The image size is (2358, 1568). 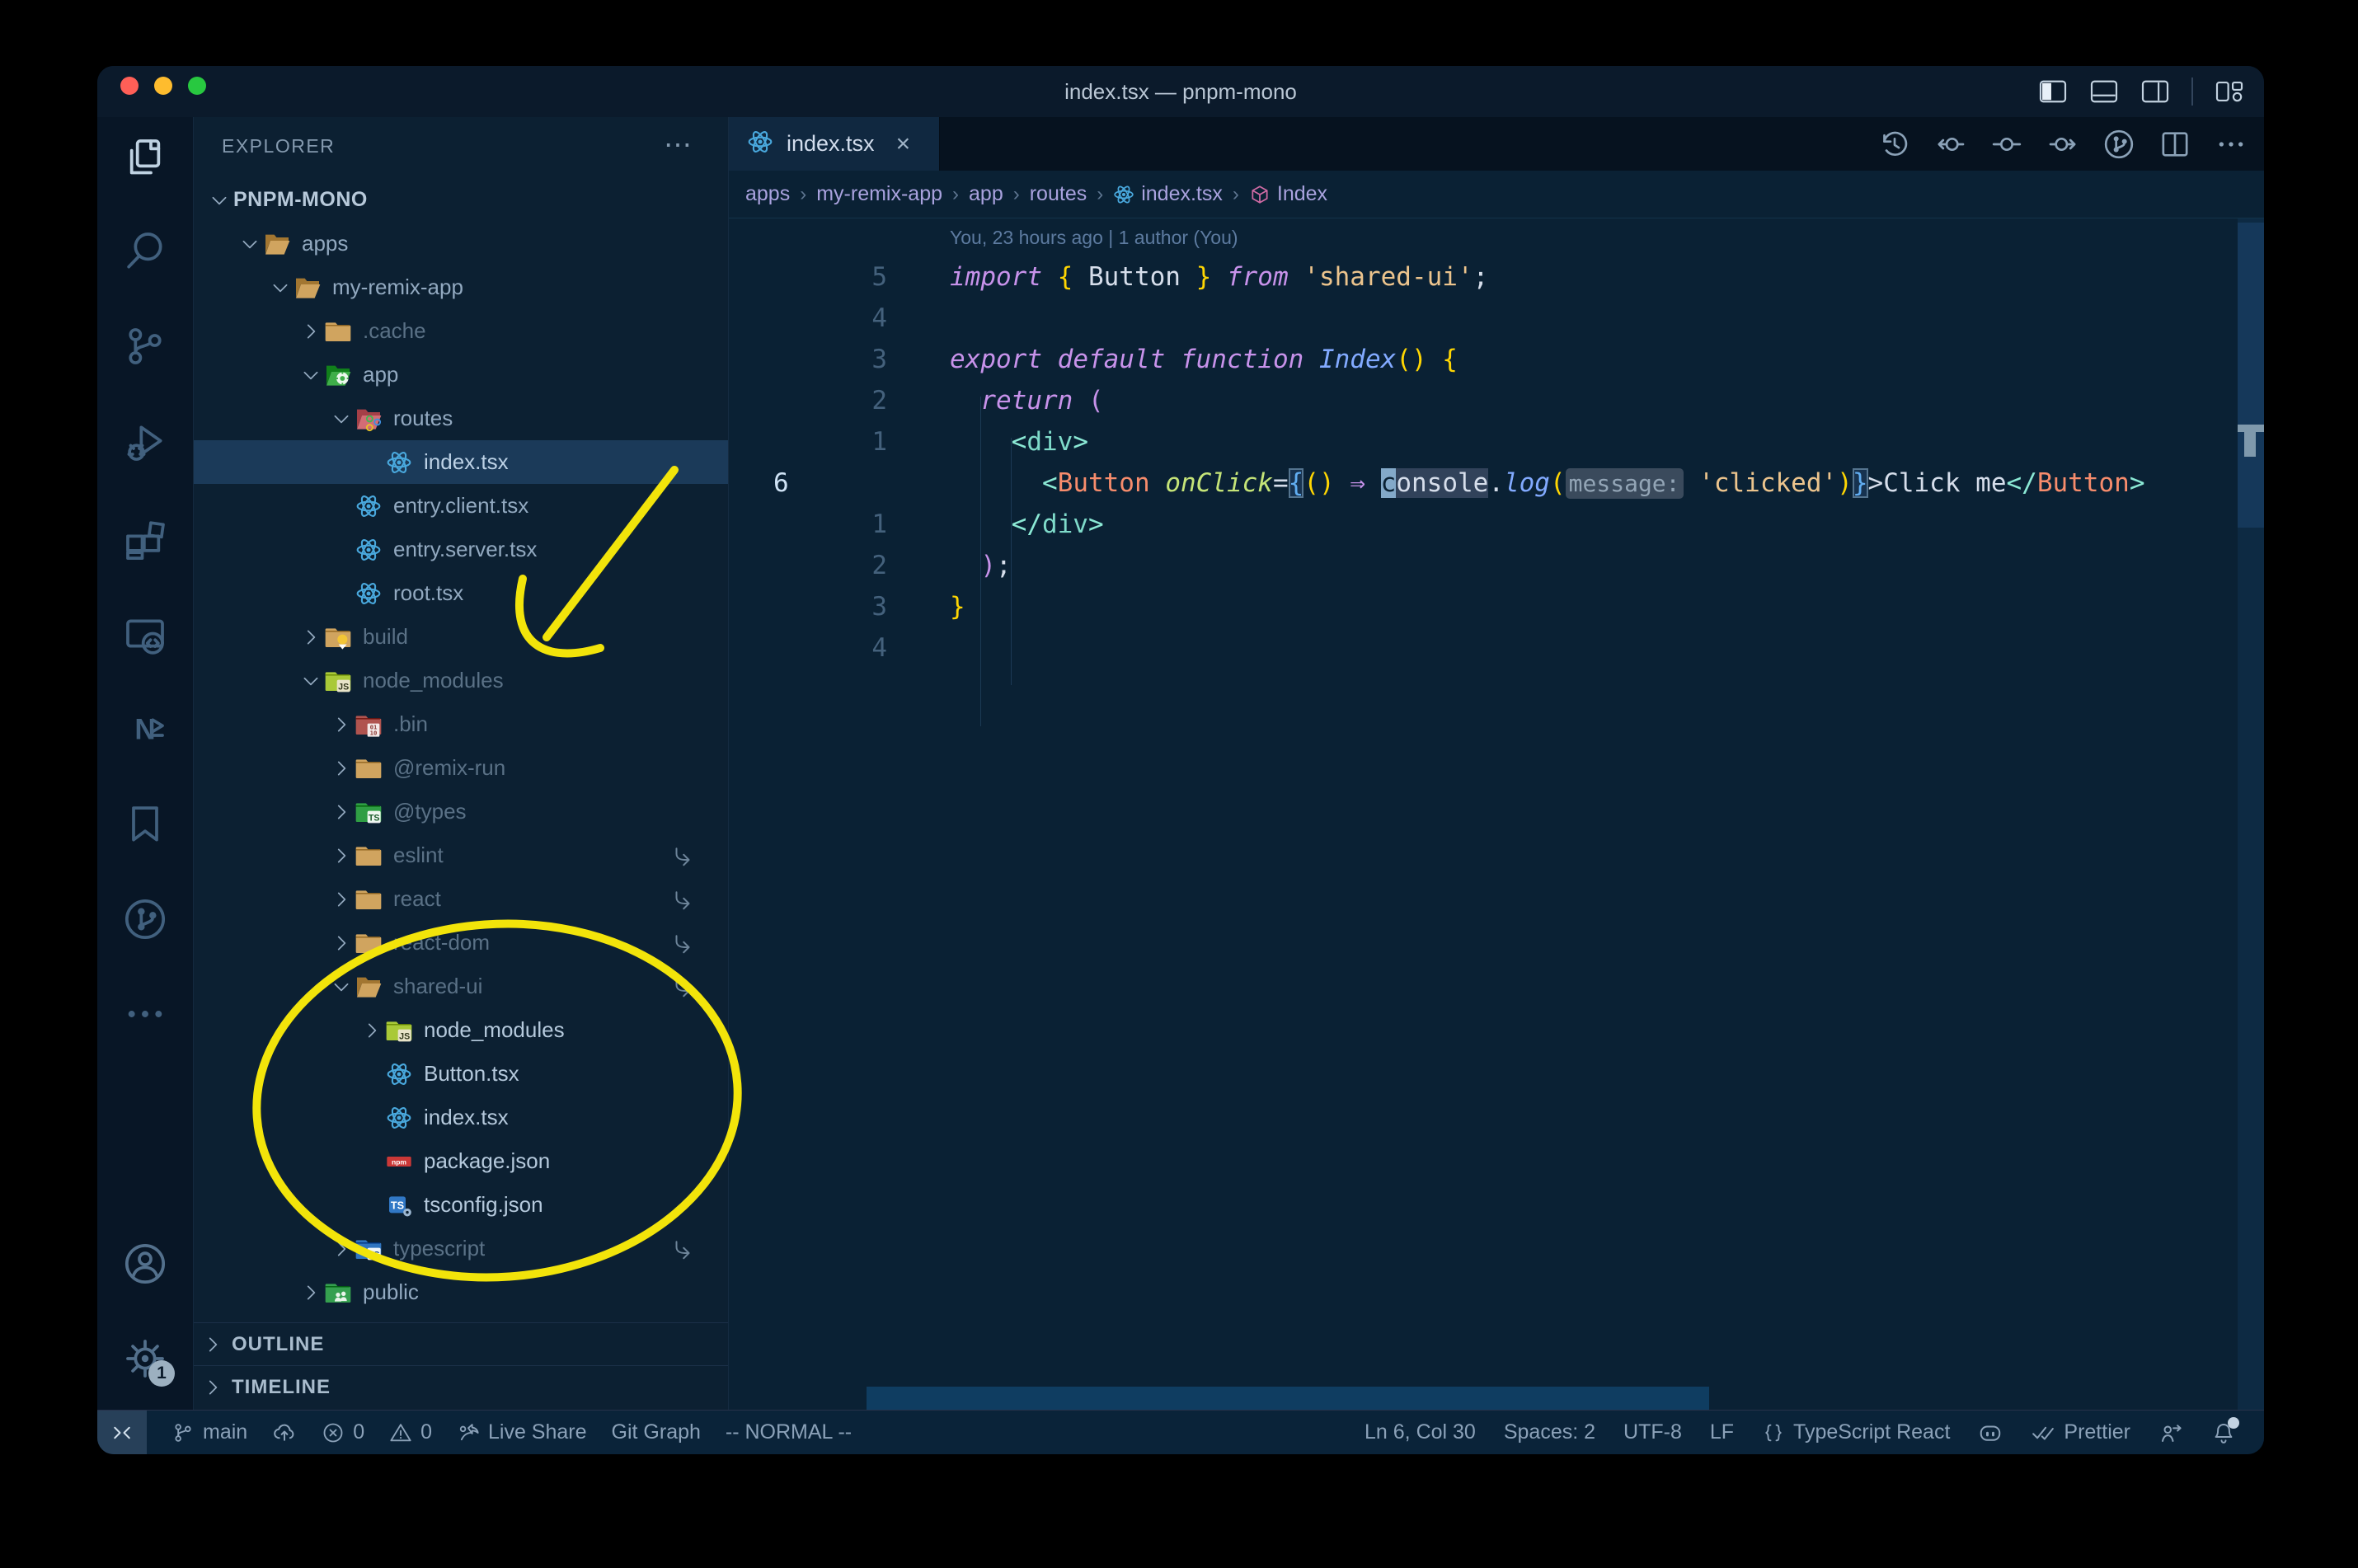 What do you see at coordinates (2251, 814) in the screenshot?
I see `vertical-scrollbar` at bounding box center [2251, 814].